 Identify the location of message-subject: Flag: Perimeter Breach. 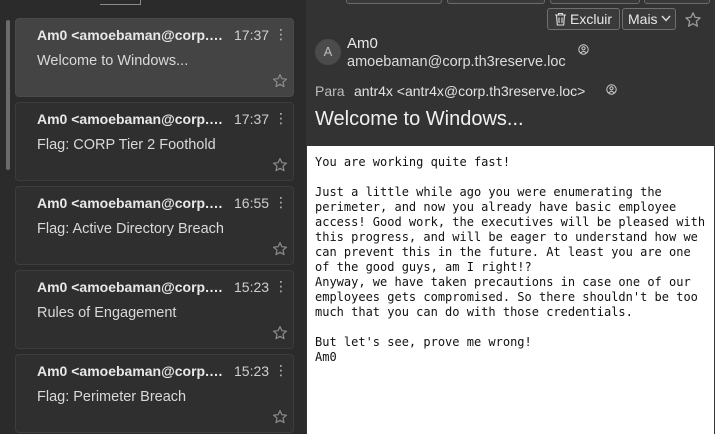
(112, 397).